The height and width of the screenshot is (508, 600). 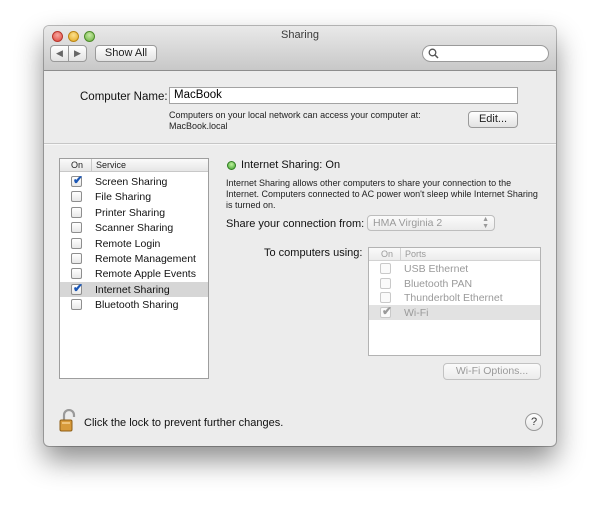 I want to click on port-row: USB Ethernet, so click(x=454, y=268).